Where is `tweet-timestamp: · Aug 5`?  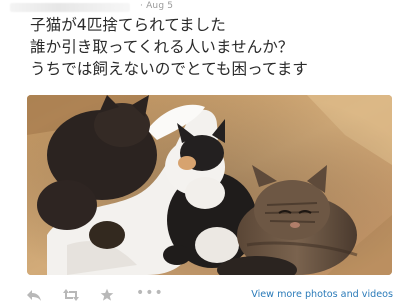
tweet-timestamp: · Aug 5 is located at coordinates (156, 6).